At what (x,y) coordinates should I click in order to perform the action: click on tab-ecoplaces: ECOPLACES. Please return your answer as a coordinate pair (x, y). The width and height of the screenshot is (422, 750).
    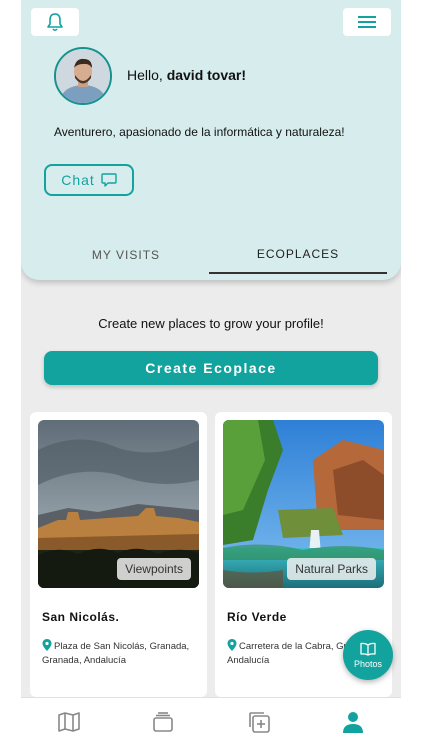
    Looking at the image, I should click on (298, 255).